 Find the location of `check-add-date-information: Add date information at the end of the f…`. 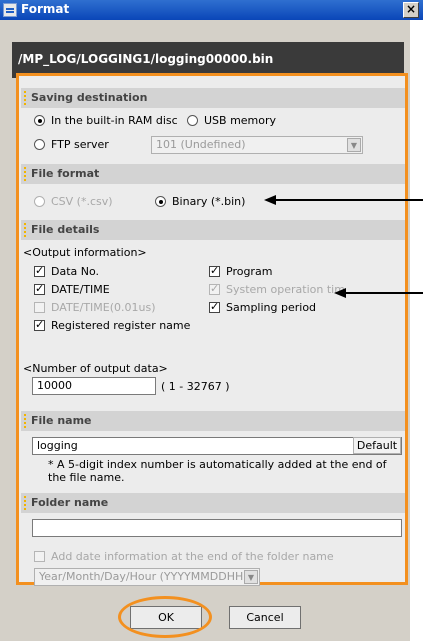

check-add-date-information: Add date information at the end of the f… is located at coordinates (184, 556).